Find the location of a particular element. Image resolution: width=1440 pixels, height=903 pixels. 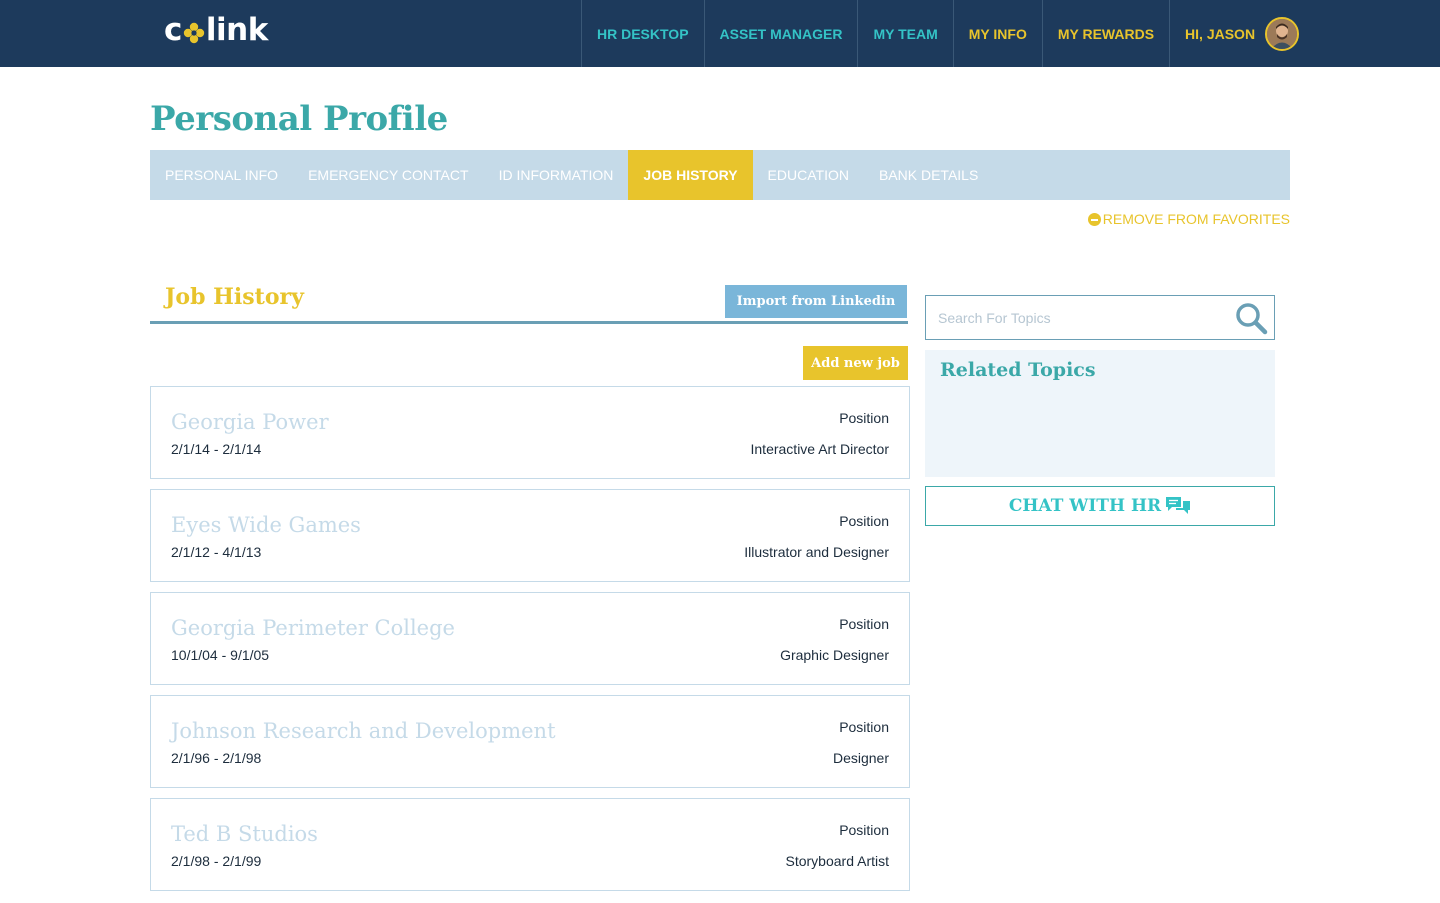

nav-my-info: MY INFO is located at coordinates (997, 33).